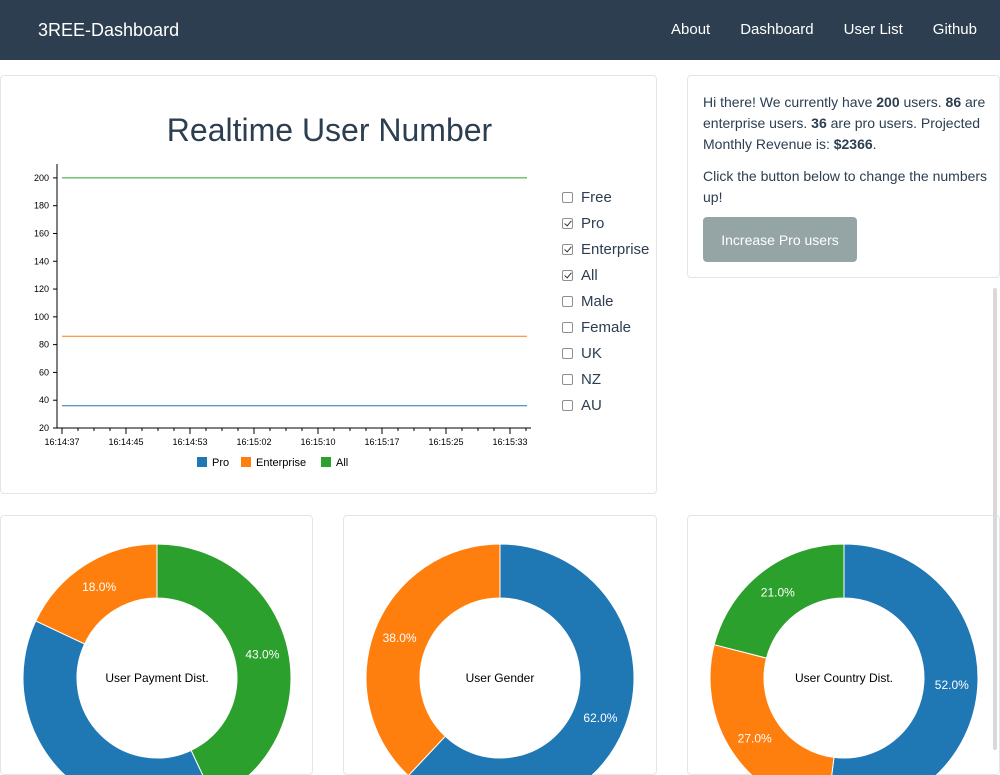 Image resolution: width=1000 pixels, height=775 pixels. I want to click on x-tick-label: 16:15:33, so click(509, 442).